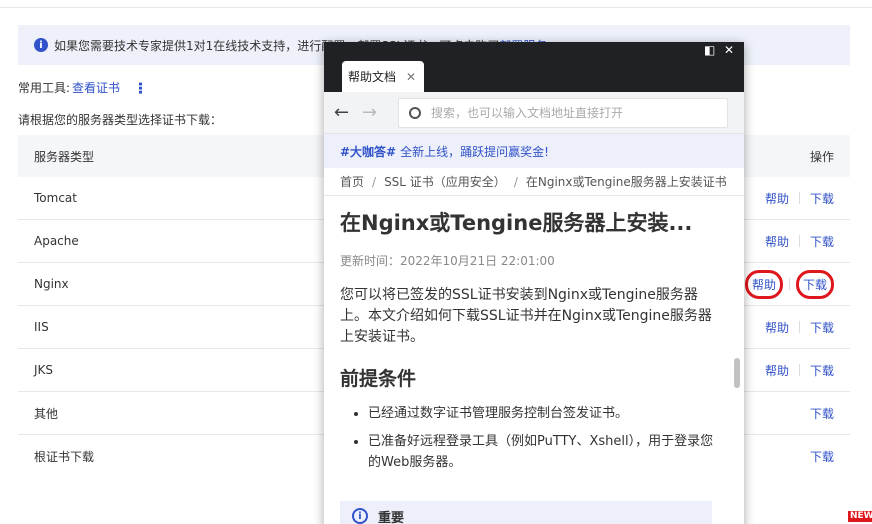  I want to click on server-name: JKS, so click(44, 370).